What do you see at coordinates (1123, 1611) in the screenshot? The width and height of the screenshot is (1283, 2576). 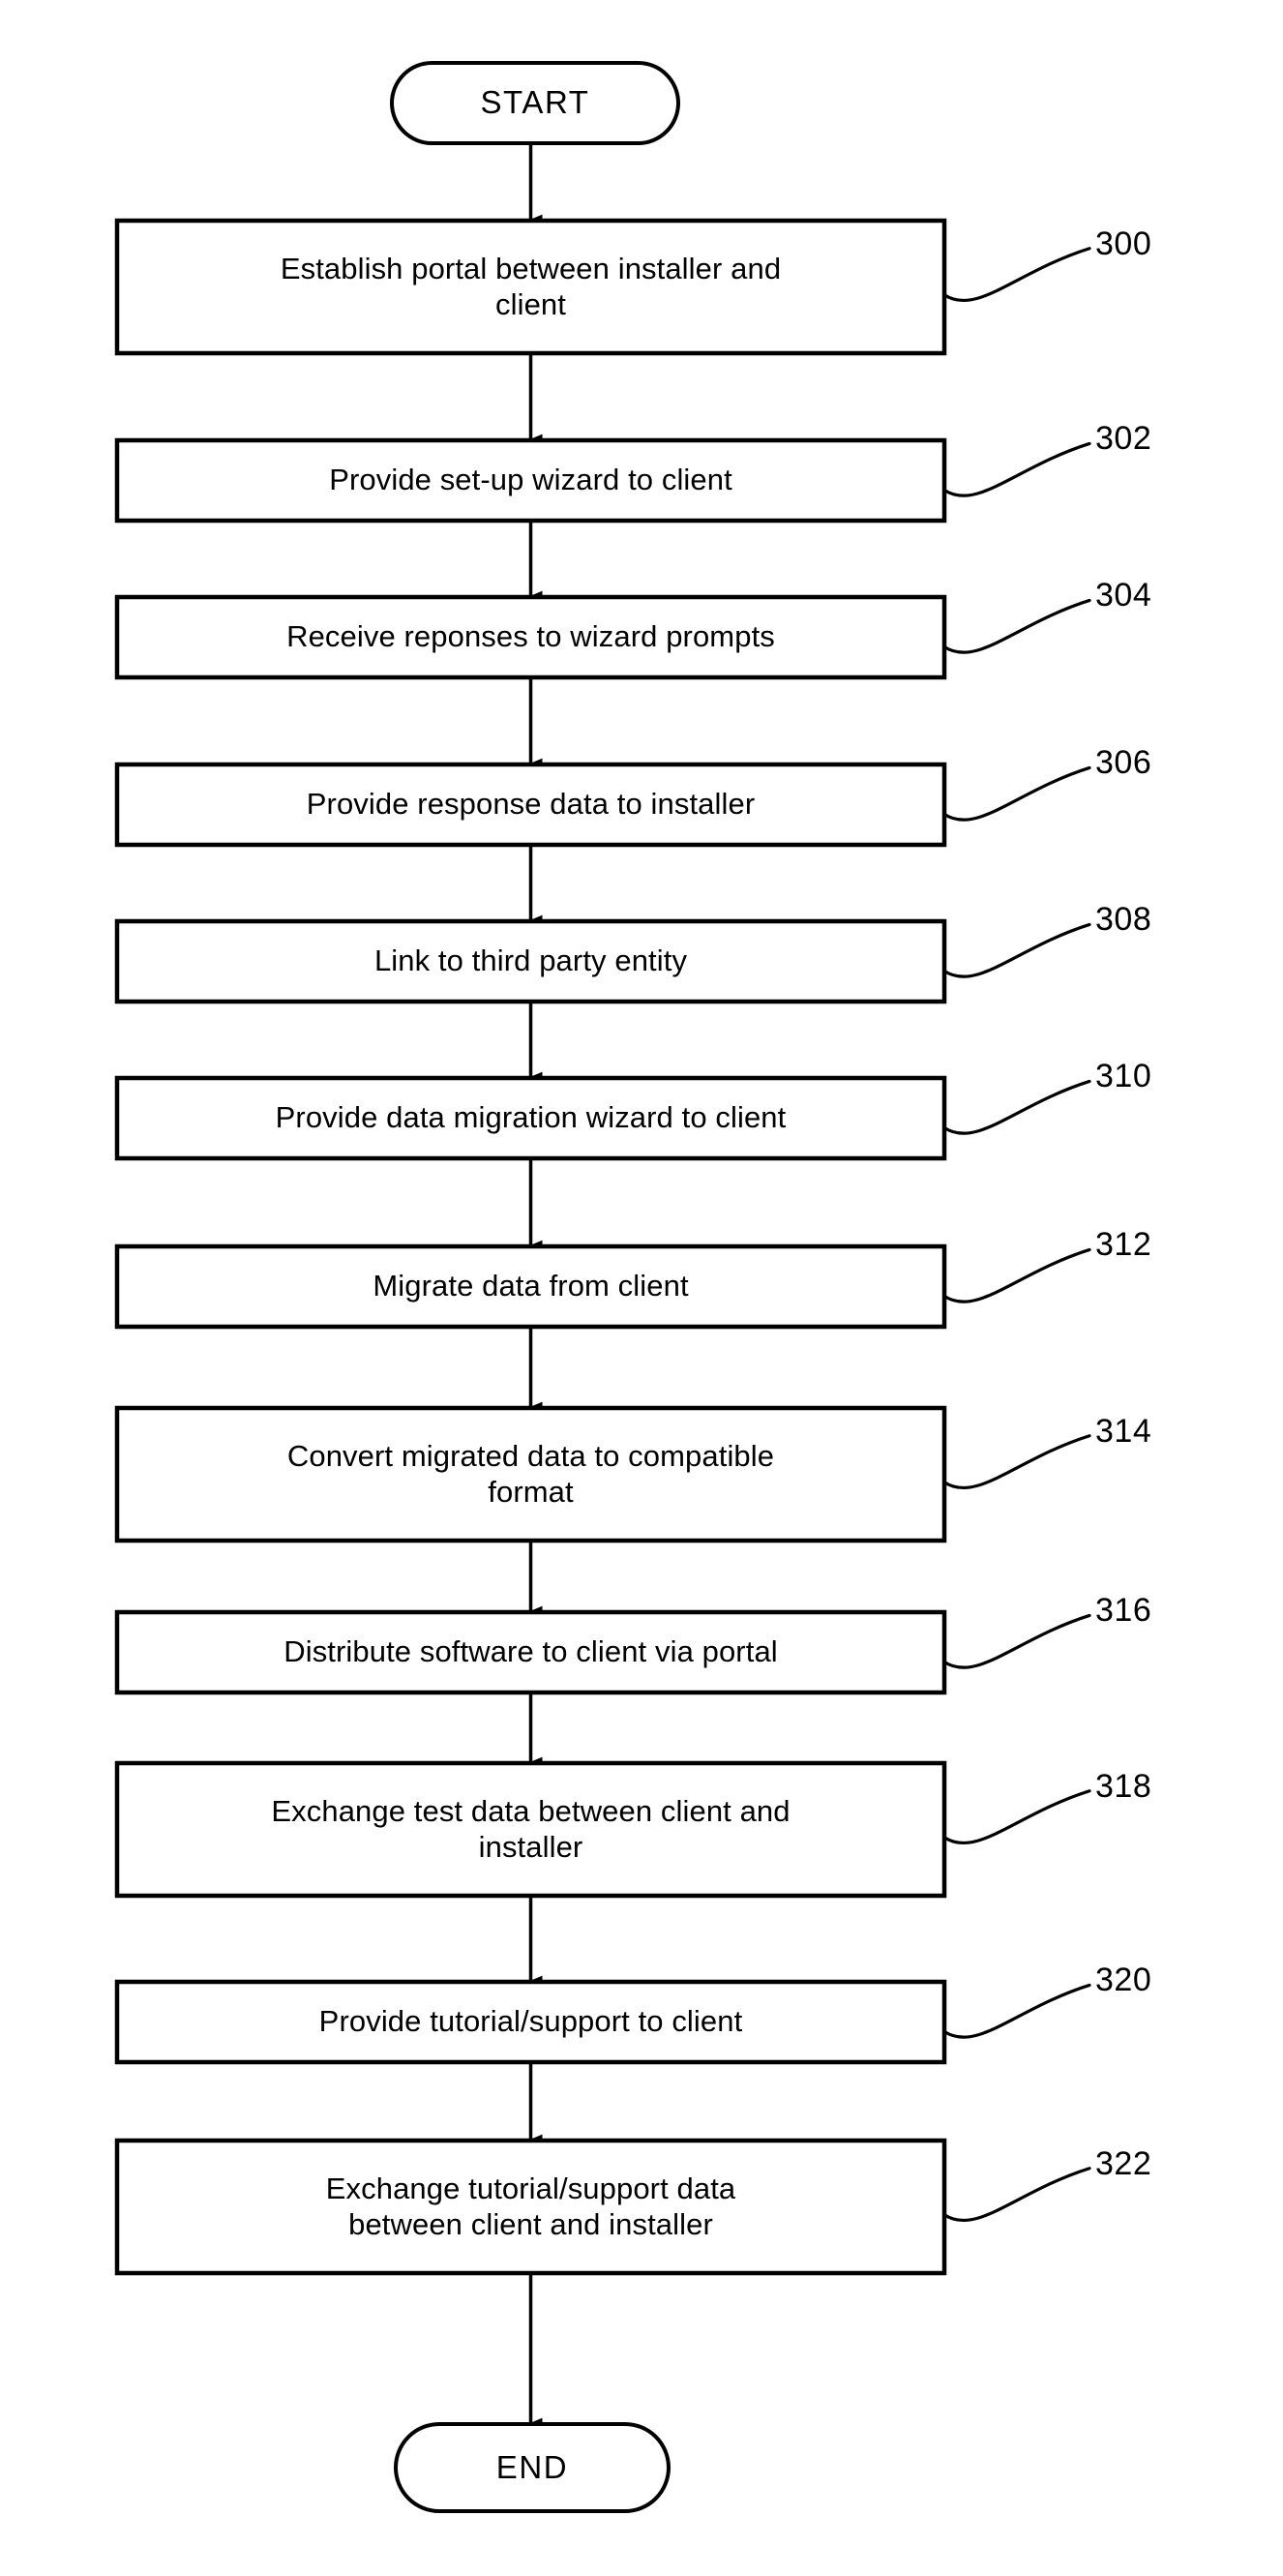 I see `reference-numeral-316: 316` at bounding box center [1123, 1611].